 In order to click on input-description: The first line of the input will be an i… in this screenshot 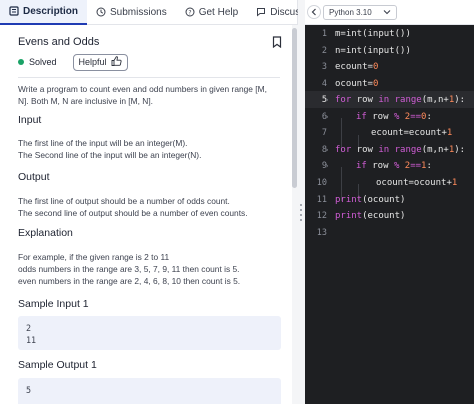, I will do `click(109, 149)`.